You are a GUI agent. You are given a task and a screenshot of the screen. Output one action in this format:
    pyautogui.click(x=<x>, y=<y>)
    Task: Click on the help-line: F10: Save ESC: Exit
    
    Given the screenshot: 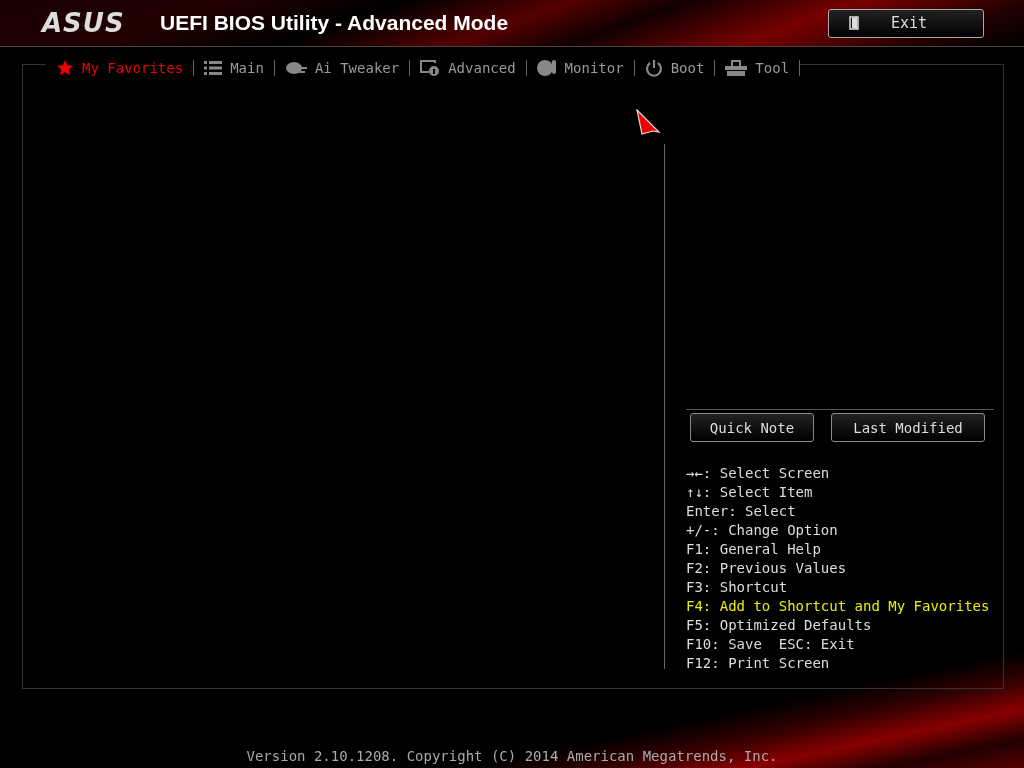 What is the action you would take?
    pyautogui.click(x=771, y=644)
    